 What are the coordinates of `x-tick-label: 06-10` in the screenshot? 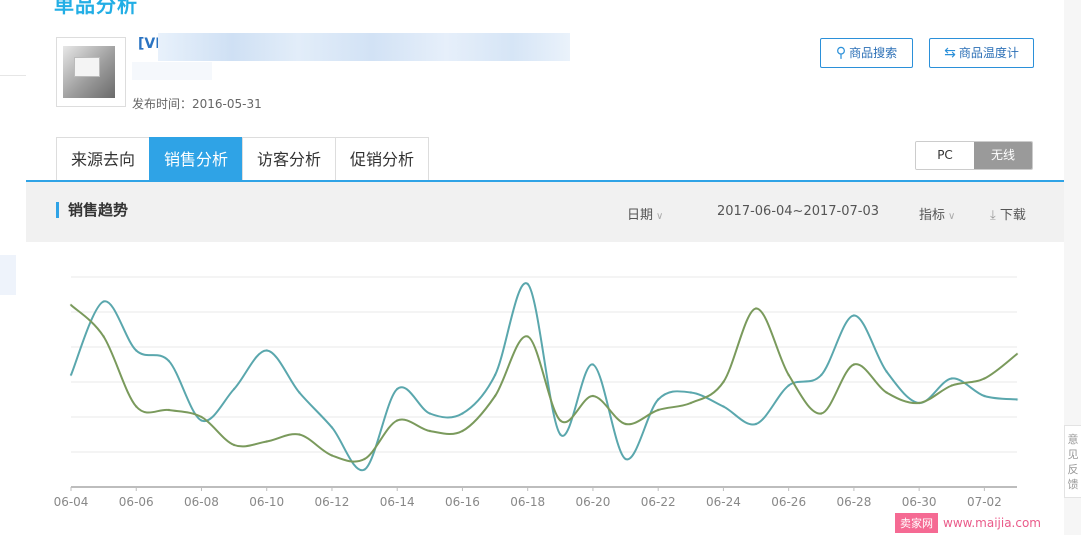 It's located at (266, 502).